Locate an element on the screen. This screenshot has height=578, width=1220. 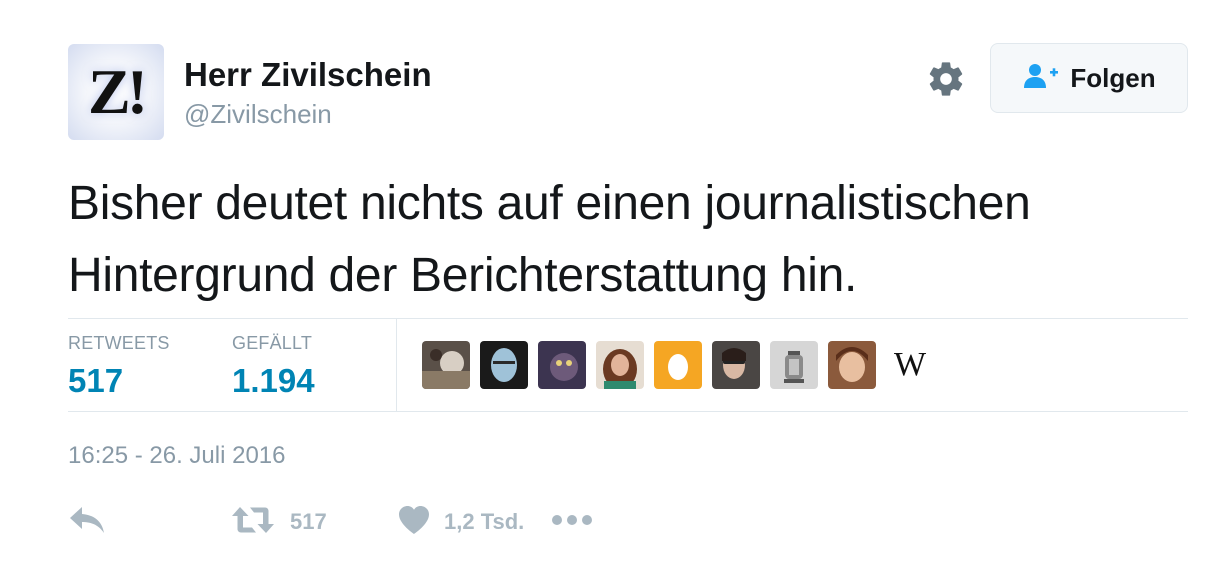
egg-avatar is located at coordinates (678, 365).